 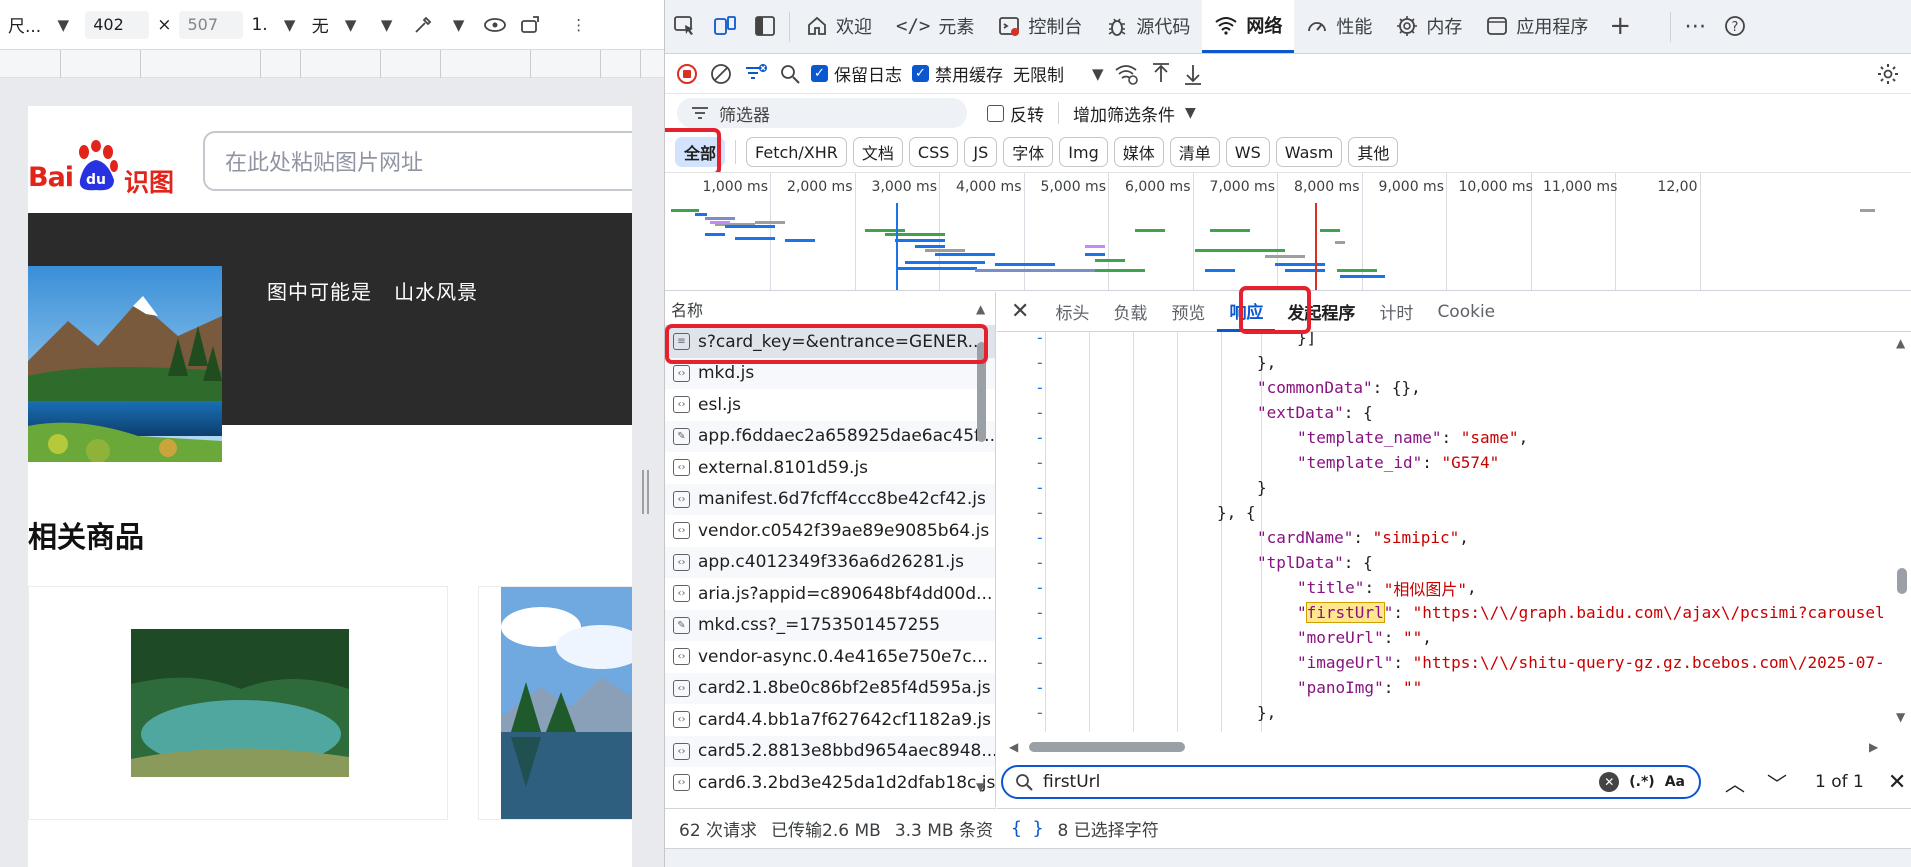 I want to click on add-tab-icon: +, so click(x=1620, y=26).